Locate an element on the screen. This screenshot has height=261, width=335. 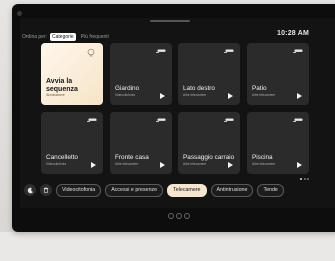
tile-subtitle: Illuminazione is located at coordinates (55, 95).